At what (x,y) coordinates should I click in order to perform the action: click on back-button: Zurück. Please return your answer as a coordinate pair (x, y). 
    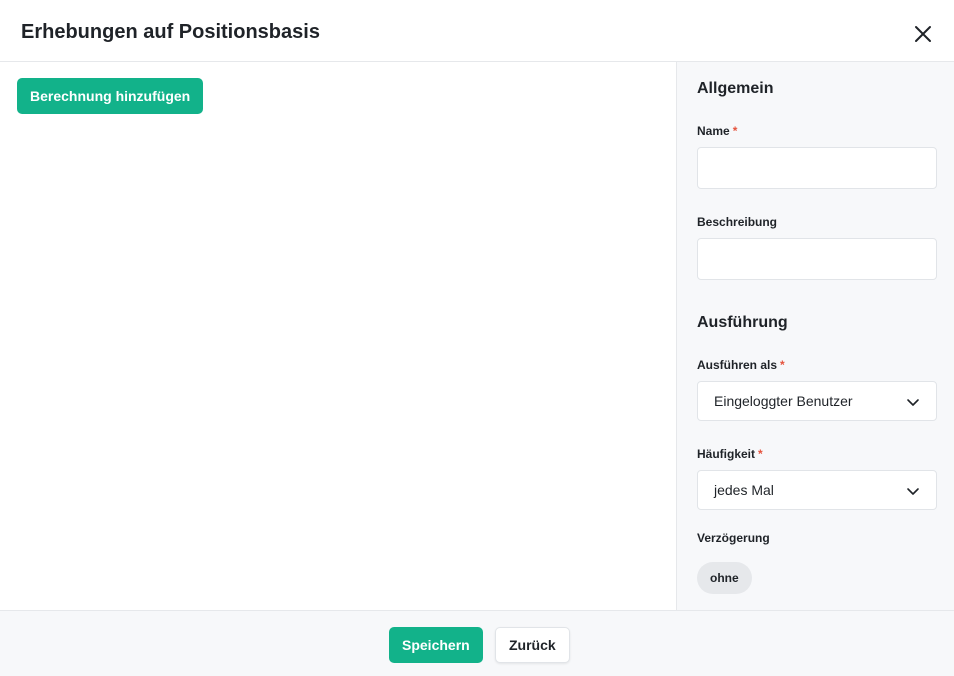
    Looking at the image, I should click on (532, 645).